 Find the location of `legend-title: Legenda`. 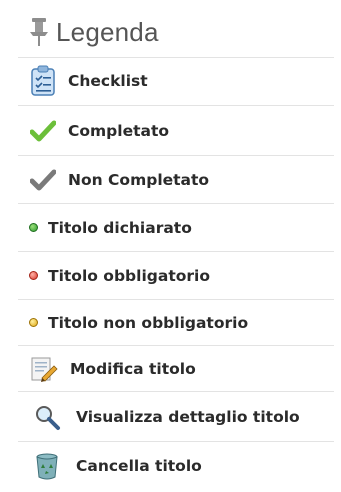

legend-title: Legenda is located at coordinates (107, 31).